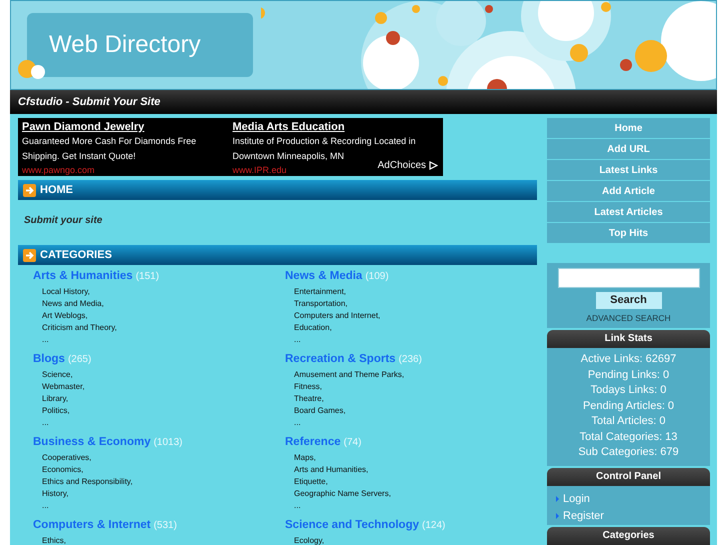  Describe the element at coordinates (628, 536) in the screenshot. I see `panel-title: Categories` at that location.